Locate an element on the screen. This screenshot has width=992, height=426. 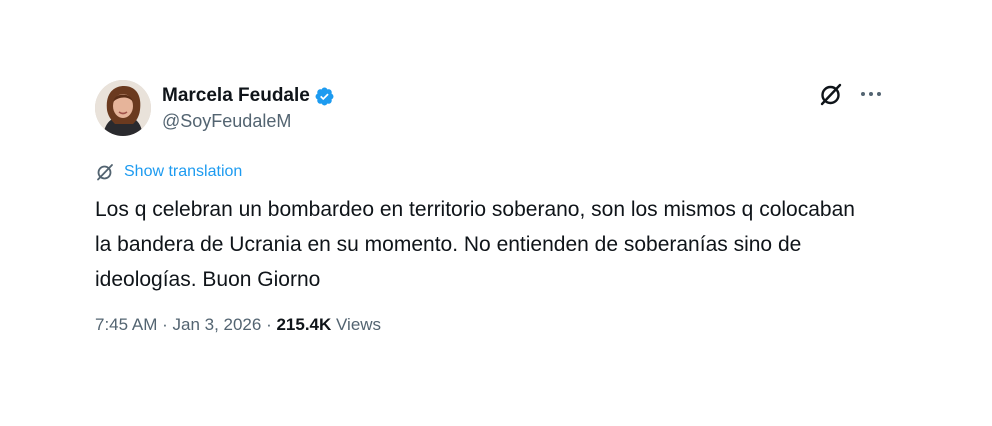
handle: @SoyFeudaleM is located at coordinates (248, 121).